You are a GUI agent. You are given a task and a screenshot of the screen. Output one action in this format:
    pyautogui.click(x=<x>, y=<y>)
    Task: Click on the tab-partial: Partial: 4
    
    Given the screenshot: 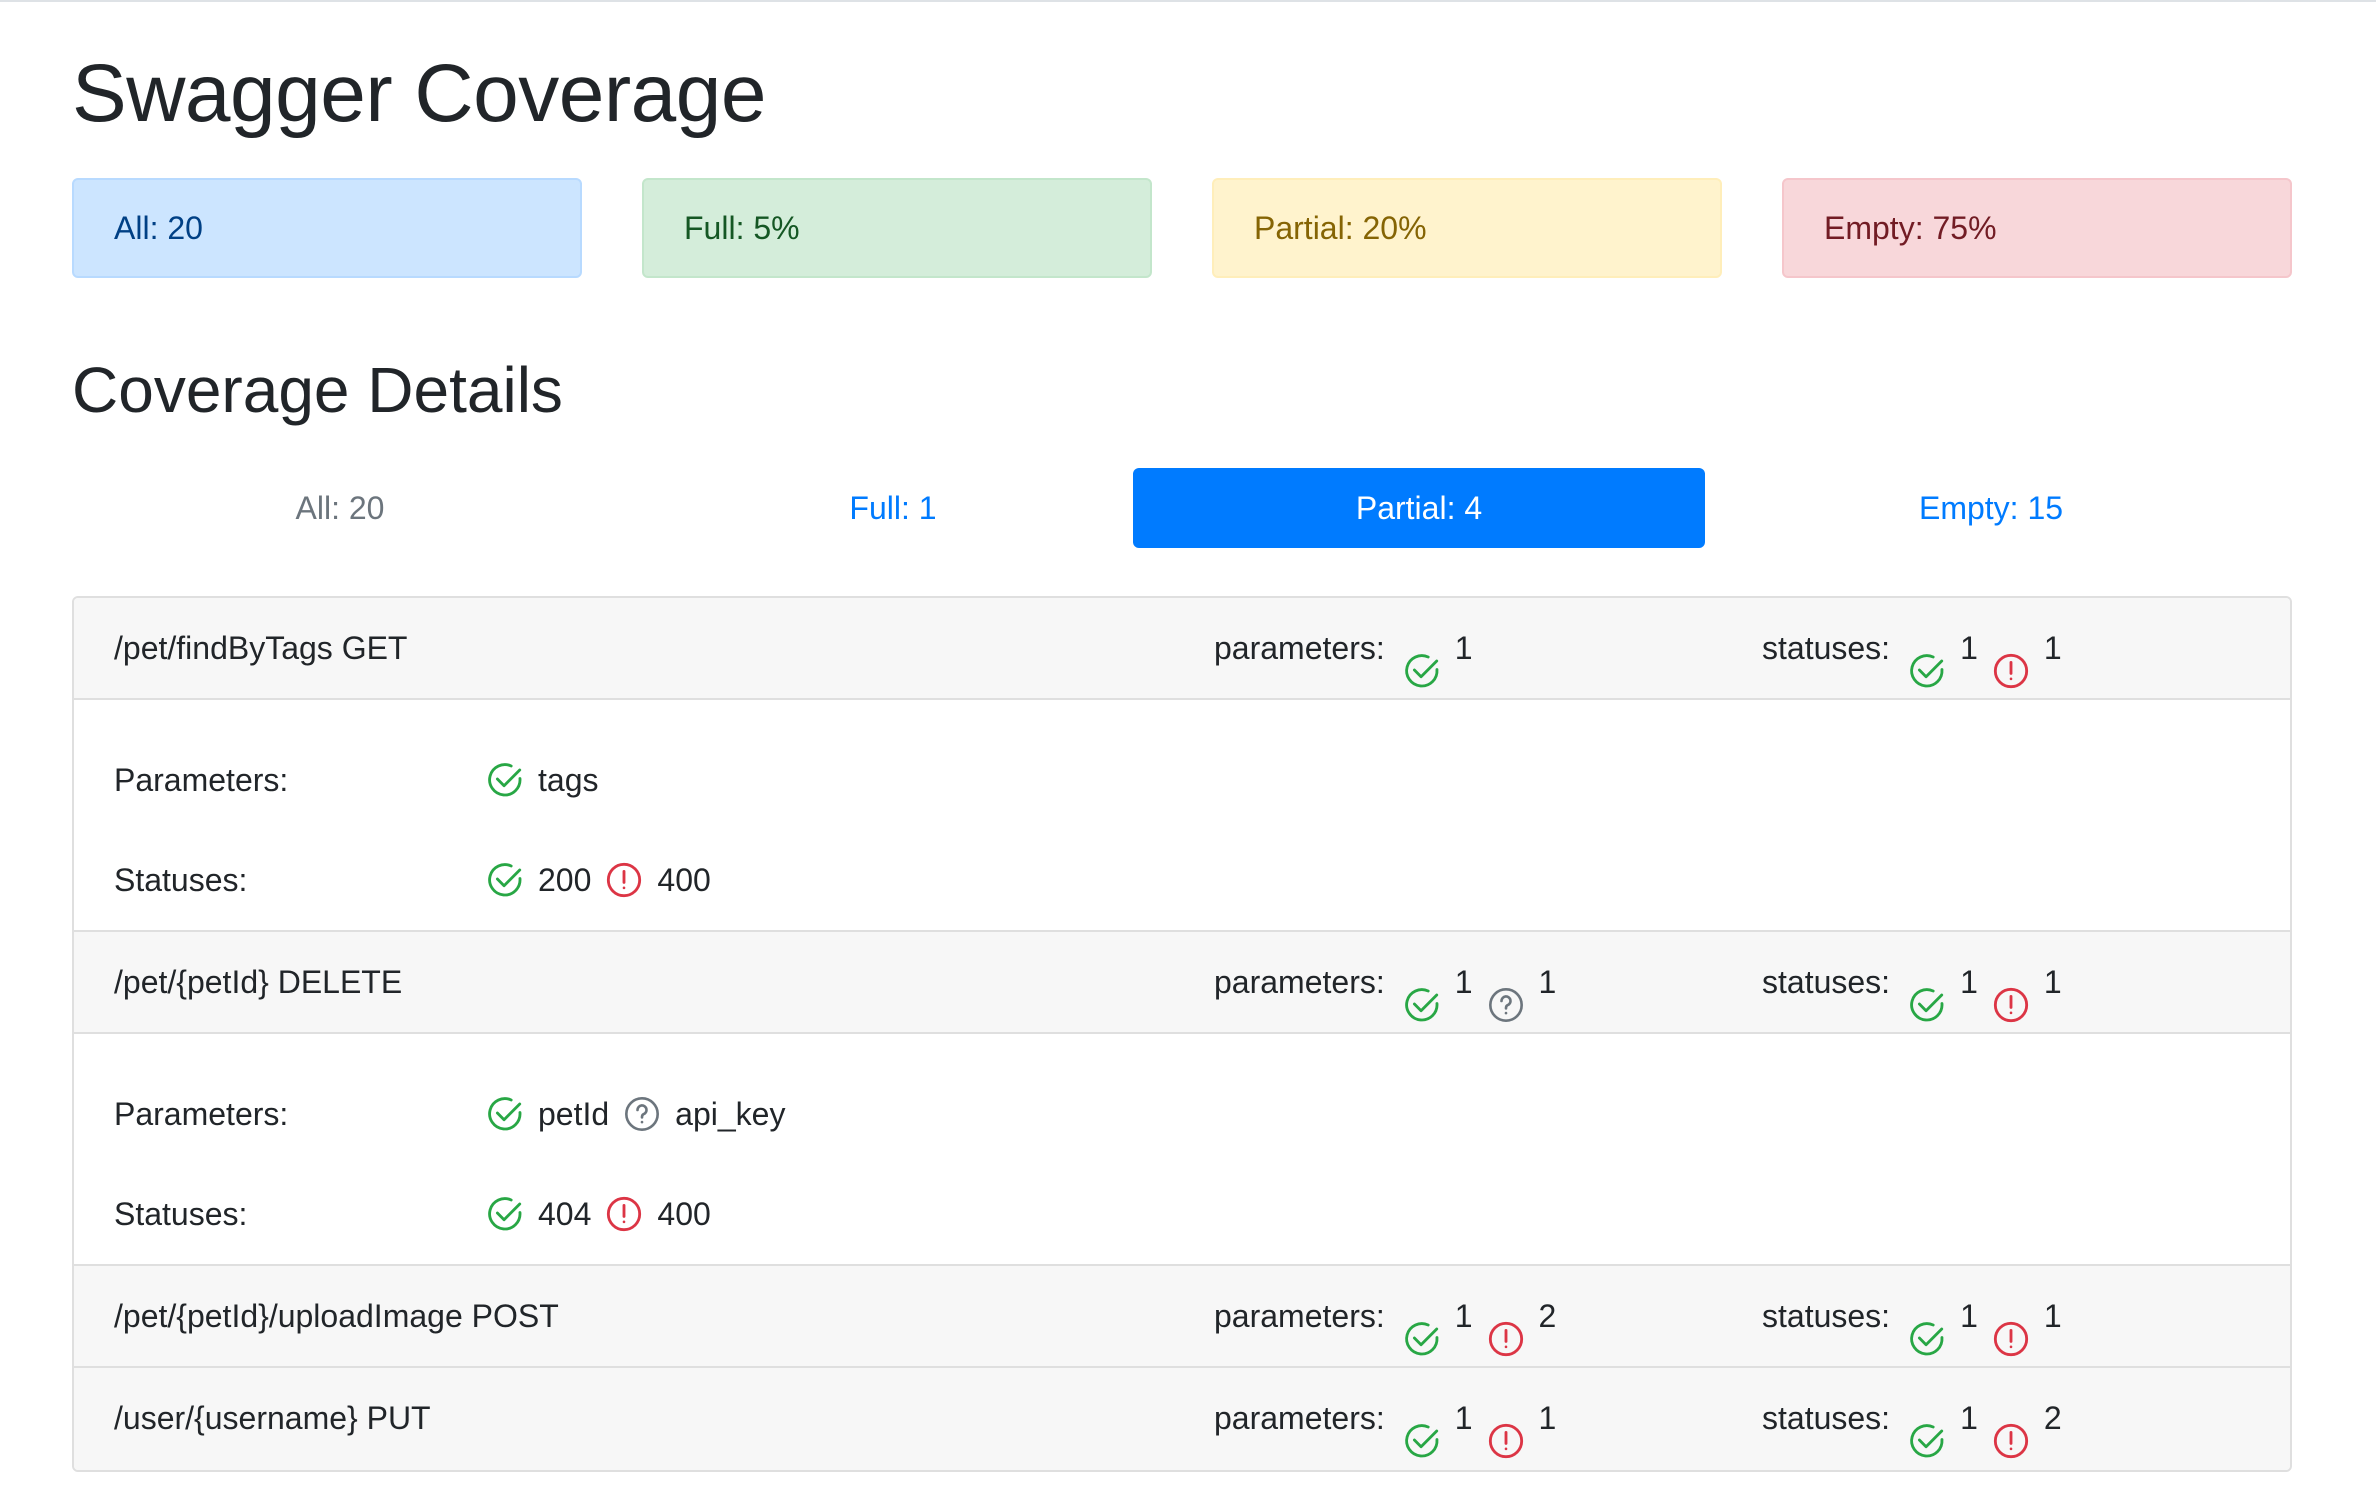 What is the action you would take?
    pyautogui.click(x=1419, y=508)
    